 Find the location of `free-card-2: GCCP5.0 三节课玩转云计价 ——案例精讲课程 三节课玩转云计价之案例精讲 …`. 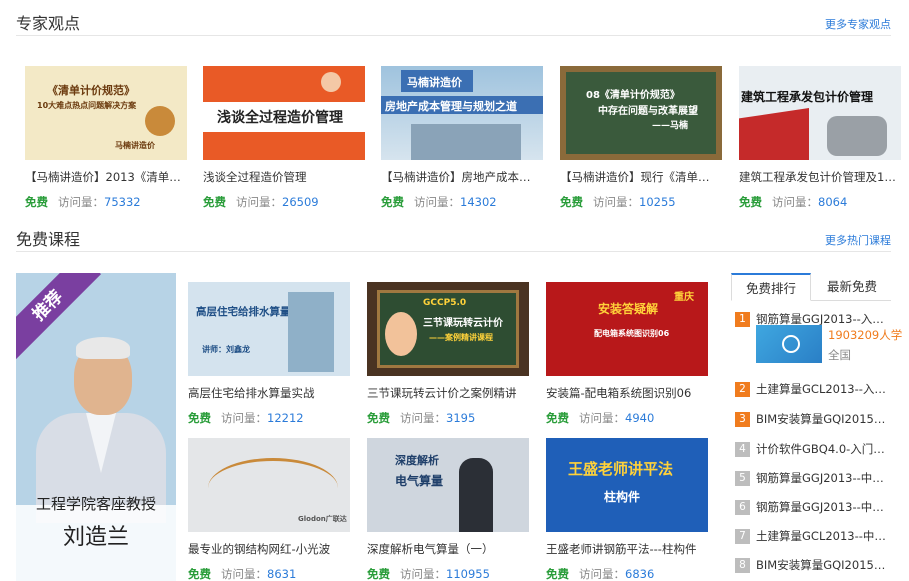

free-card-2: GCCP5.0 三节课玩转云计价 ——案例精讲课程 三节课玩转云计价之案例精讲 … is located at coordinates (448, 354).